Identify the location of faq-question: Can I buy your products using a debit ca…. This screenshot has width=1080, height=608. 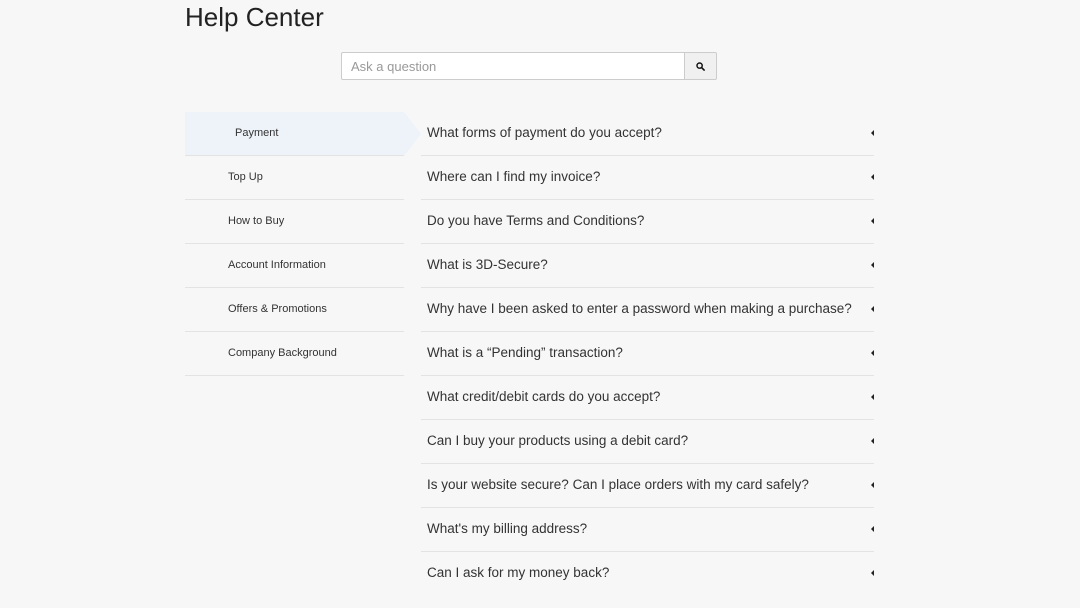
(558, 440).